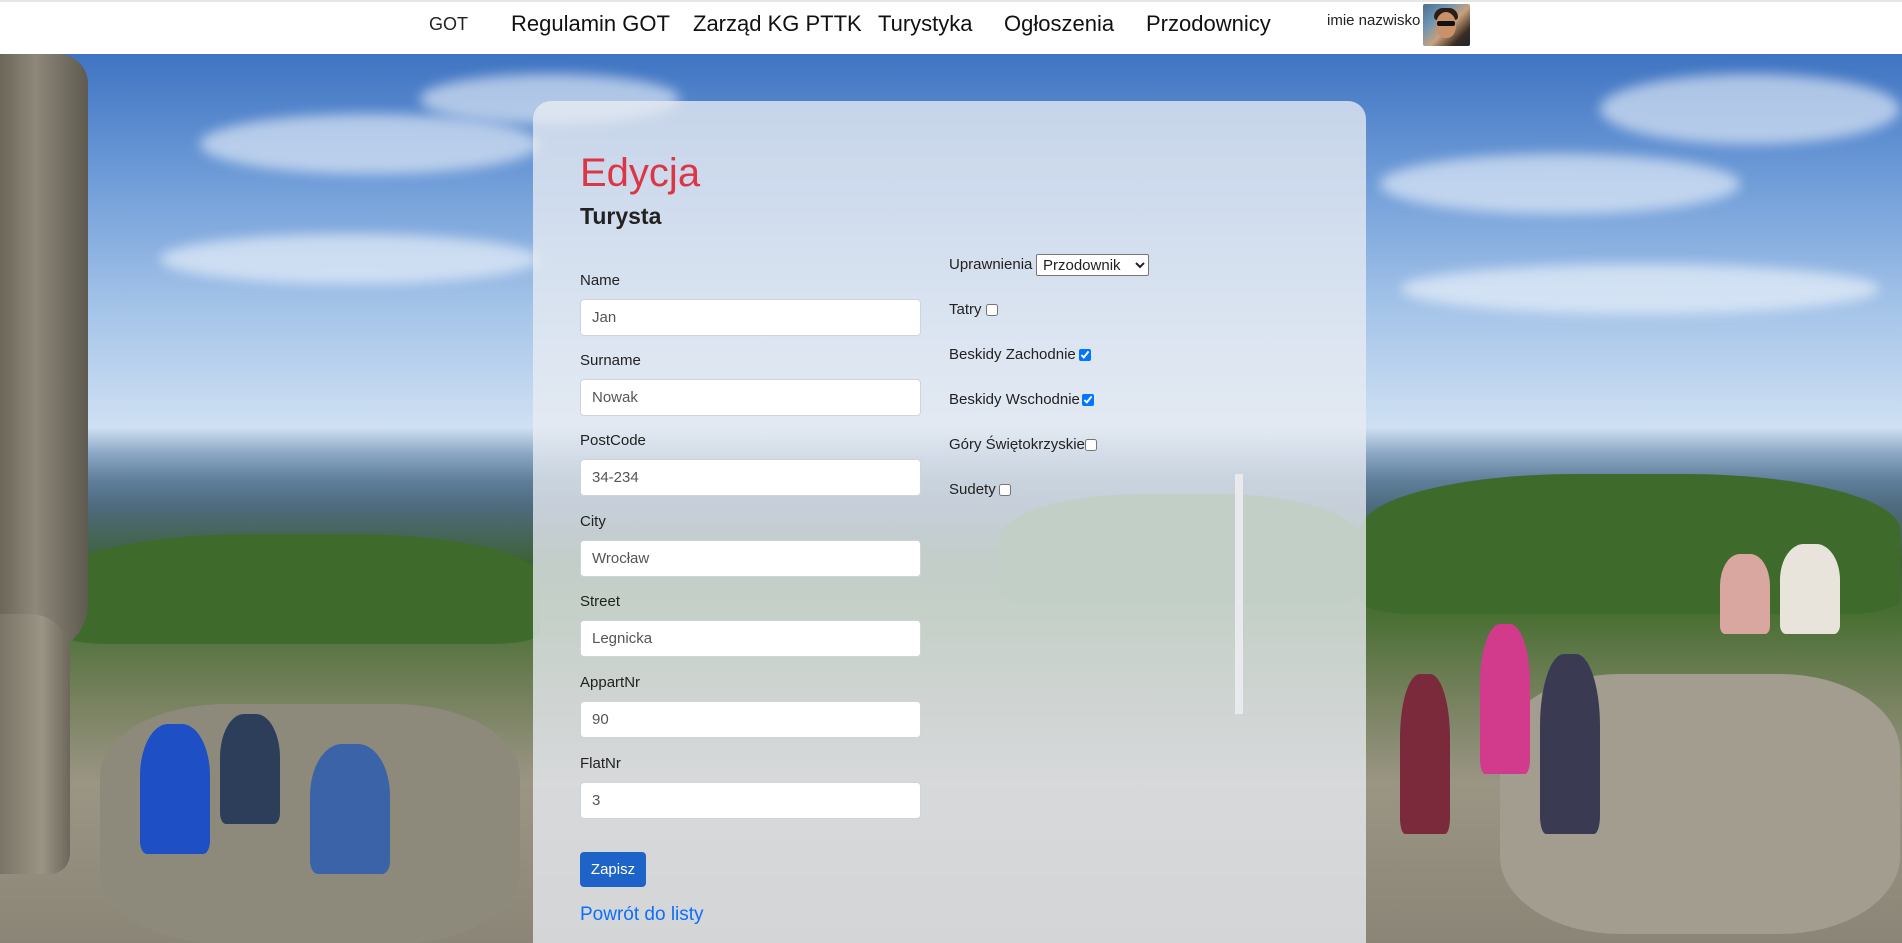 The image size is (1902, 943). Describe the element at coordinates (1014, 399) in the screenshot. I see `region-label-beskidy-wschodnie: Beskidy Wschodnie` at that location.